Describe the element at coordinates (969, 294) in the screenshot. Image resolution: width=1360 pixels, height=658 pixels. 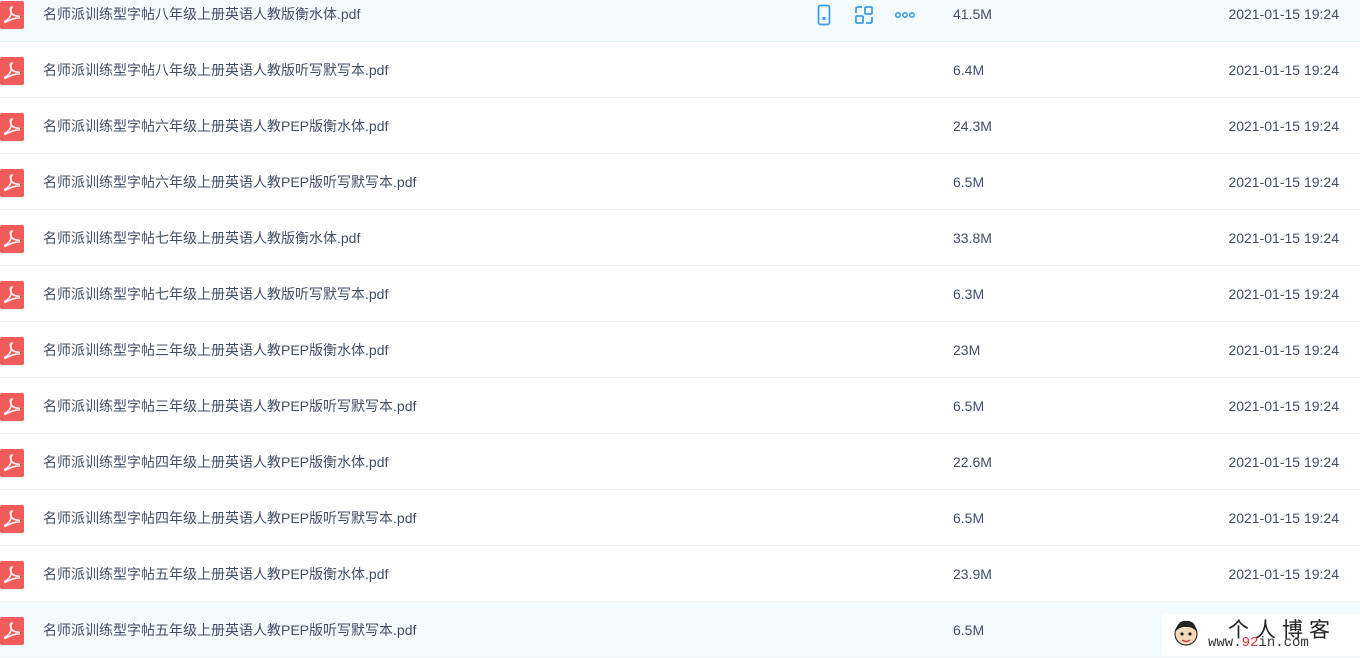
I see `file-size: 6.3M` at that location.